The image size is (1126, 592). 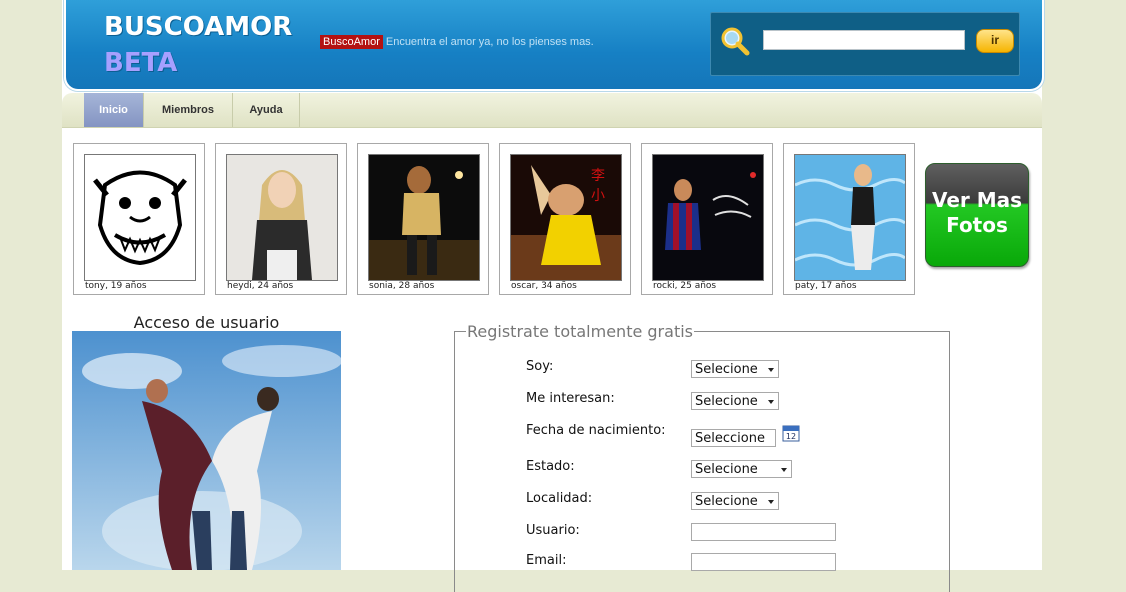 I want to click on pool-woman-photo, so click(x=850, y=217).